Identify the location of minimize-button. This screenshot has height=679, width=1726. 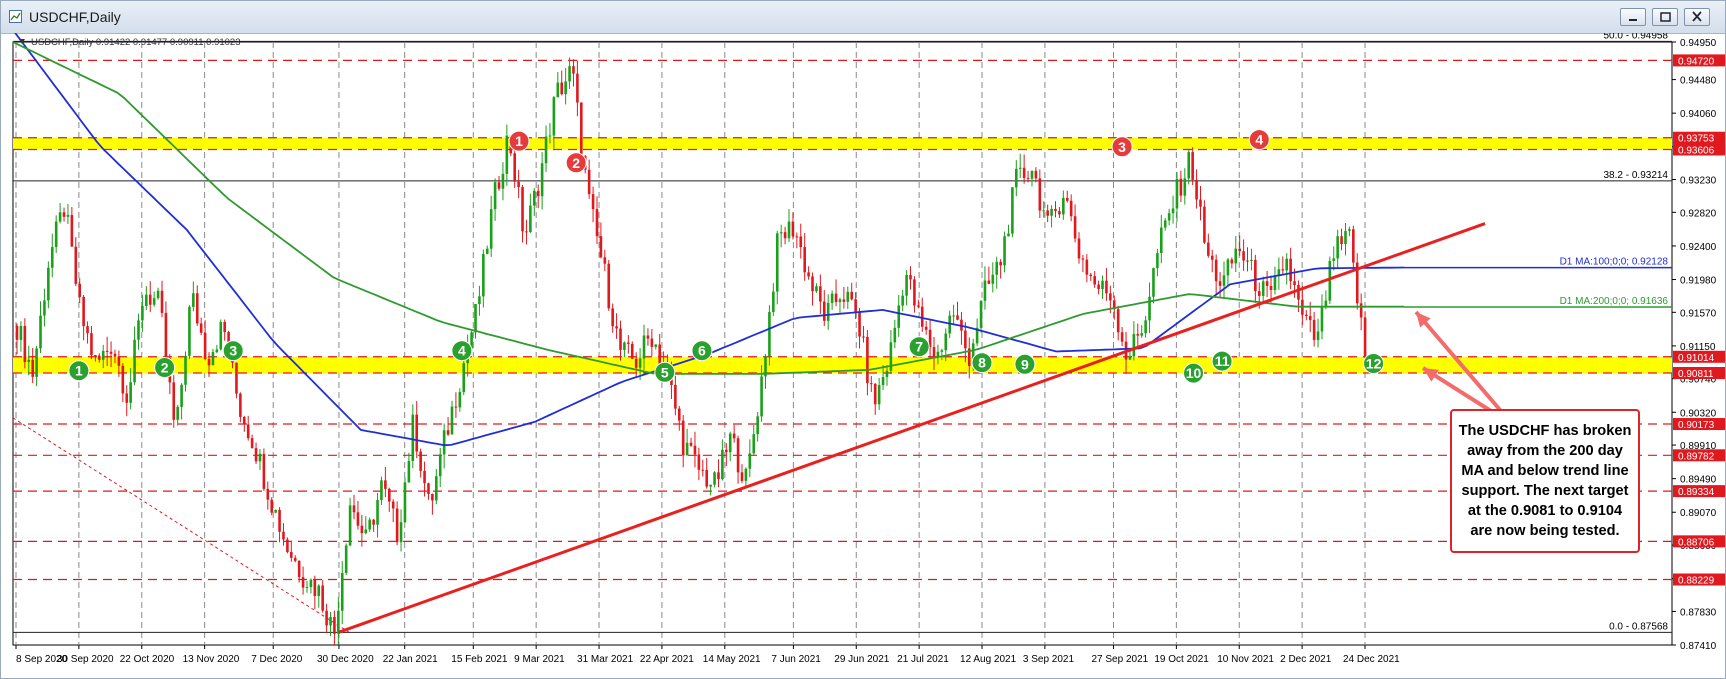
(1633, 17).